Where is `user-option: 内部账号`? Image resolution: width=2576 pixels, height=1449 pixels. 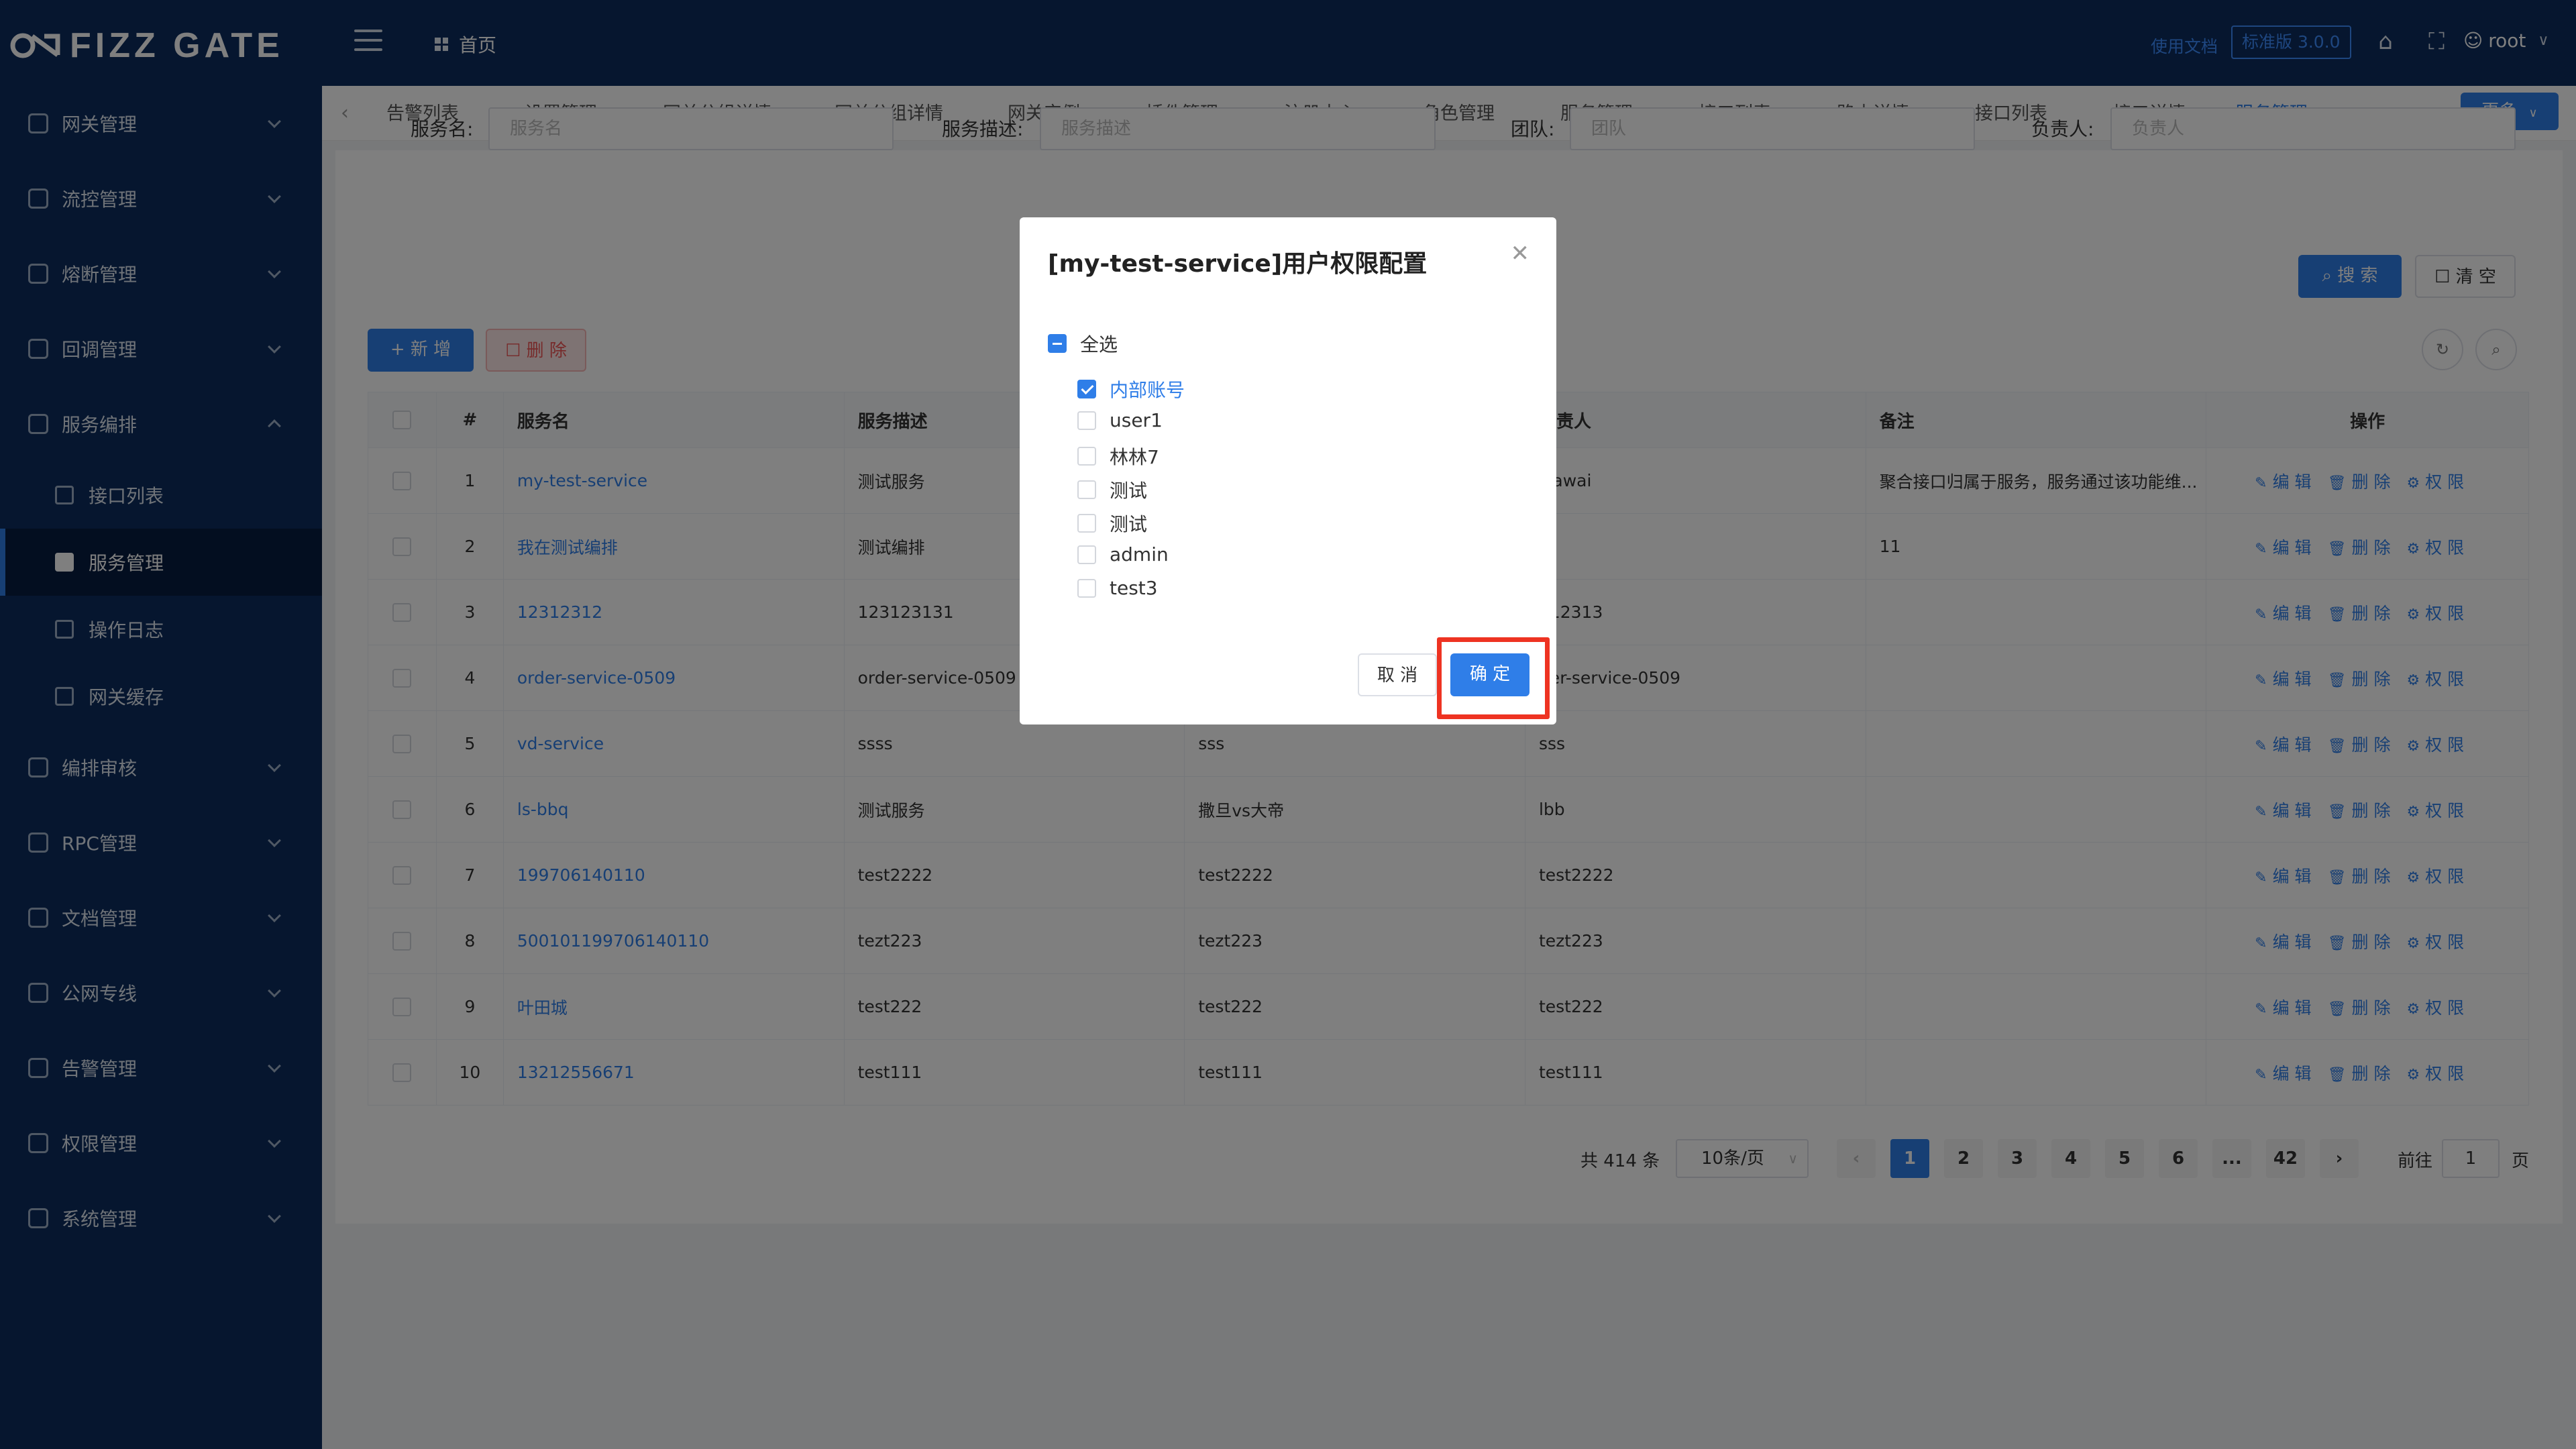 user-option: 内部账号 is located at coordinates (1131, 389).